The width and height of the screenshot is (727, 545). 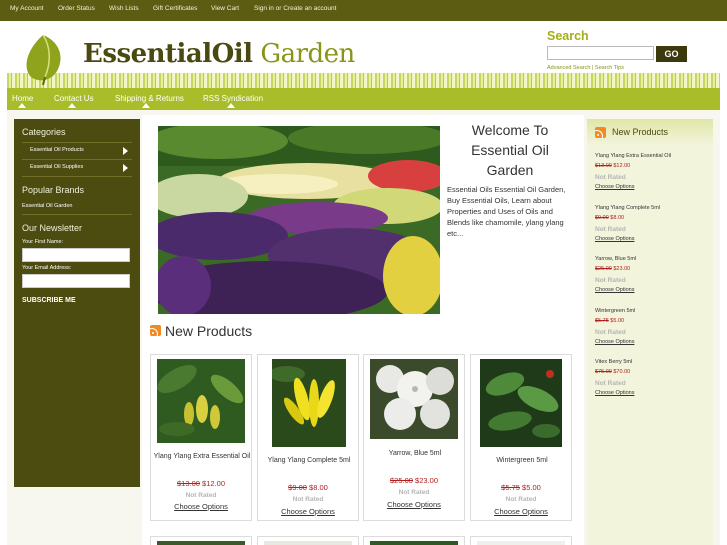 I want to click on product-price: $25.00 $23.00, so click(x=414, y=480).